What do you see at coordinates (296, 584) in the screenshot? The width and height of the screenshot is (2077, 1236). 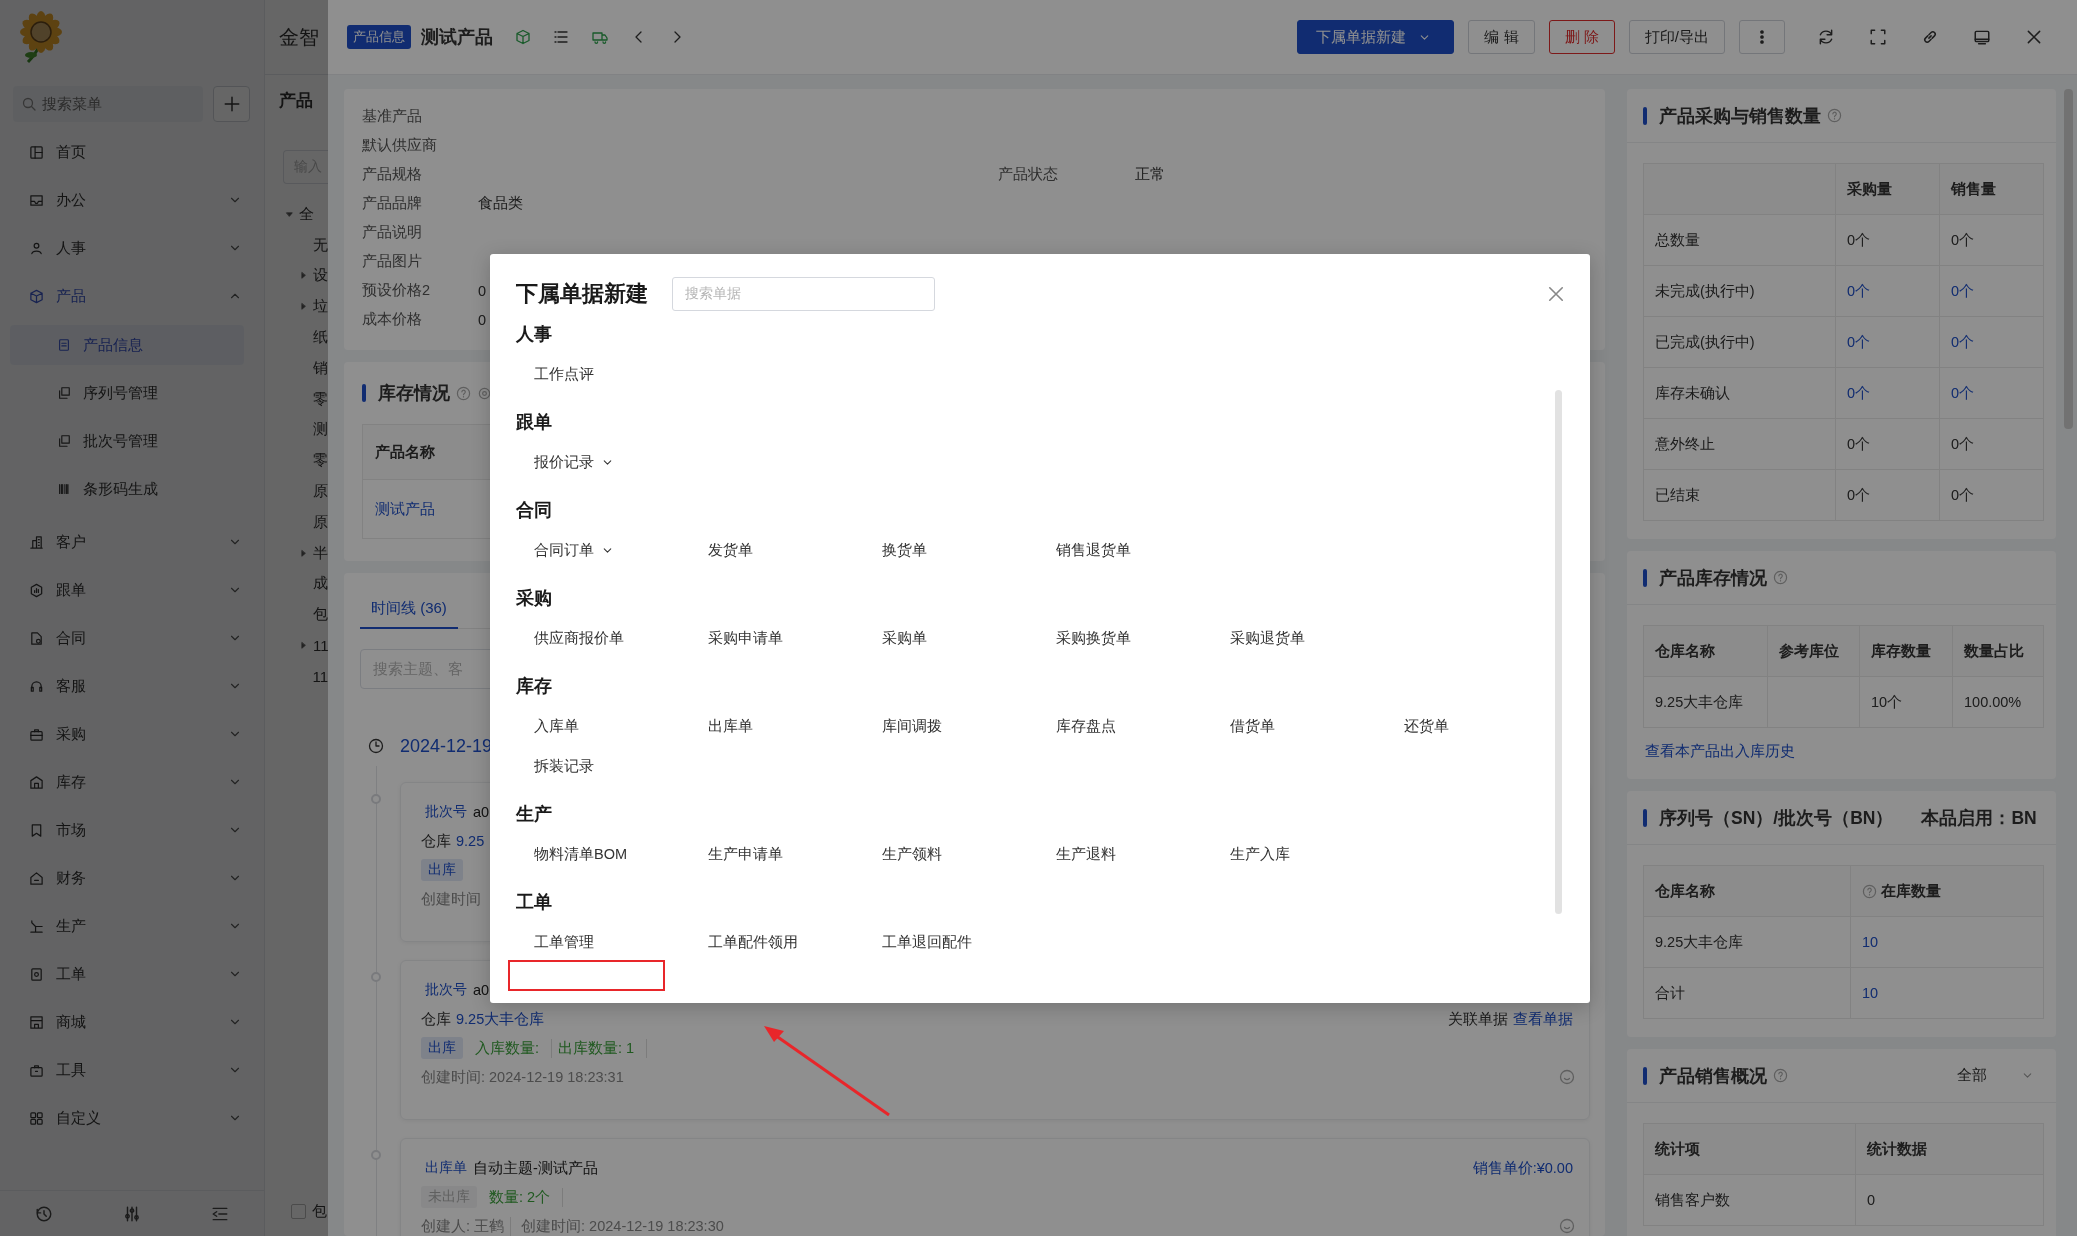 I see `tree-node: 成` at bounding box center [296, 584].